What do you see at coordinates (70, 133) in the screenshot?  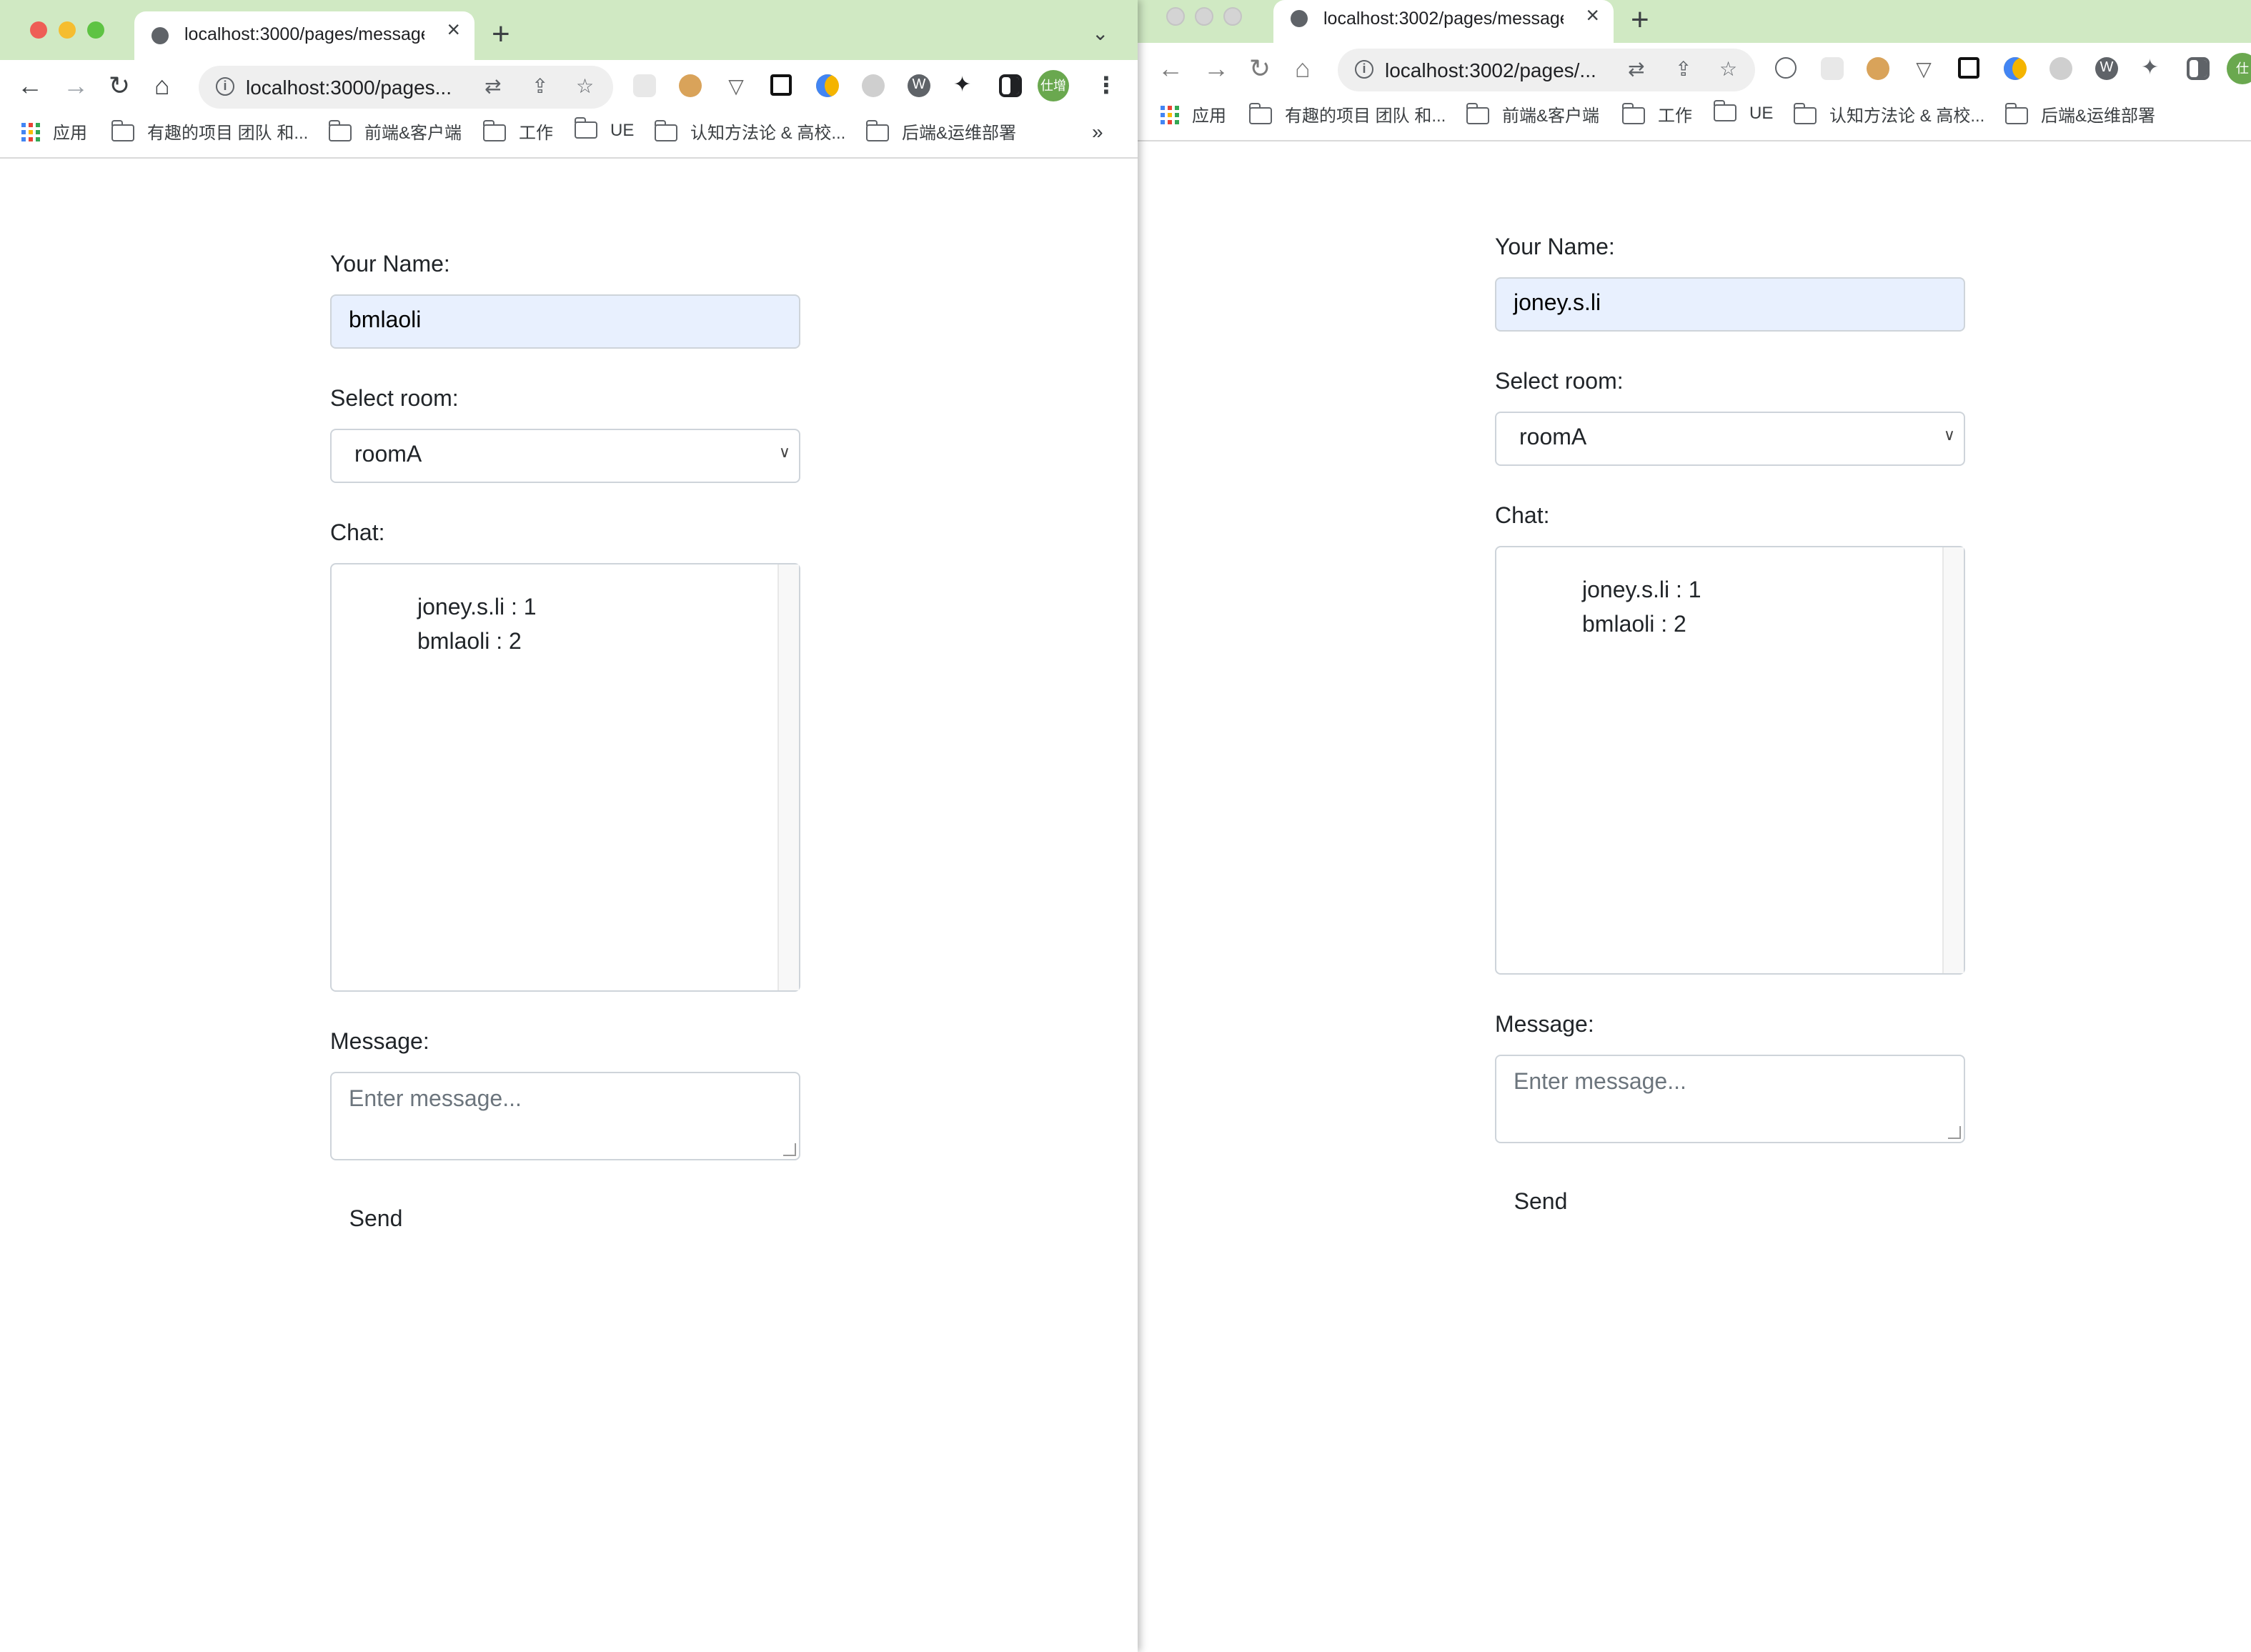 I see `bookmark-label: 应用` at bounding box center [70, 133].